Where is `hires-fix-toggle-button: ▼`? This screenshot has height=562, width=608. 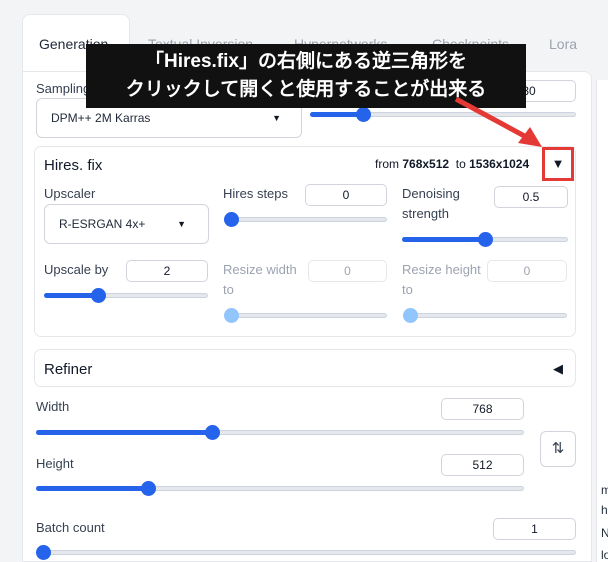
hires-fix-toggle-button: ▼ is located at coordinates (558, 163).